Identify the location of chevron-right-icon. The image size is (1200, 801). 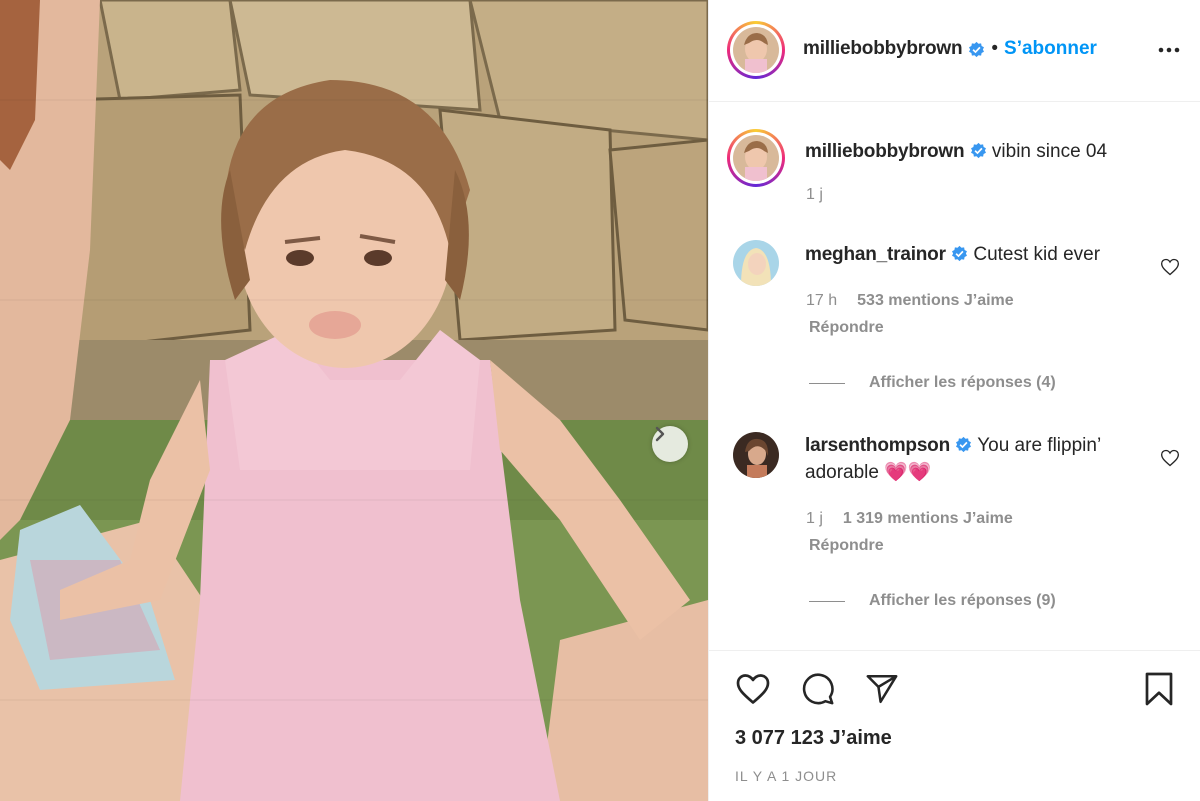
(660, 434).